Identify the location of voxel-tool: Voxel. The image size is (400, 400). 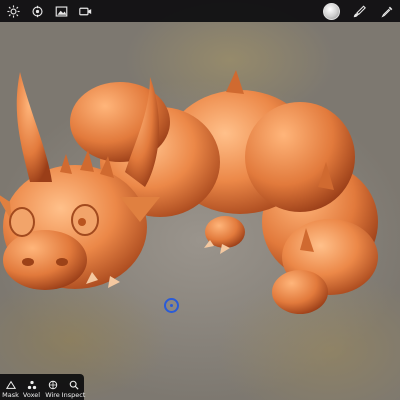
(31, 387).